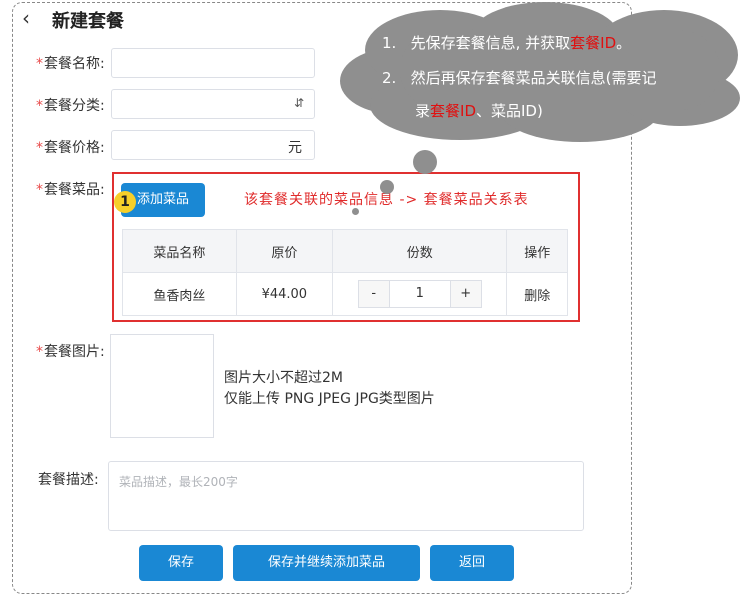 This screenshot has height=597, width=754. What do you see at coordinates (420, 251) in the screenshot?
I see `col-quantity: 份数` at bounding box center [420, 251].